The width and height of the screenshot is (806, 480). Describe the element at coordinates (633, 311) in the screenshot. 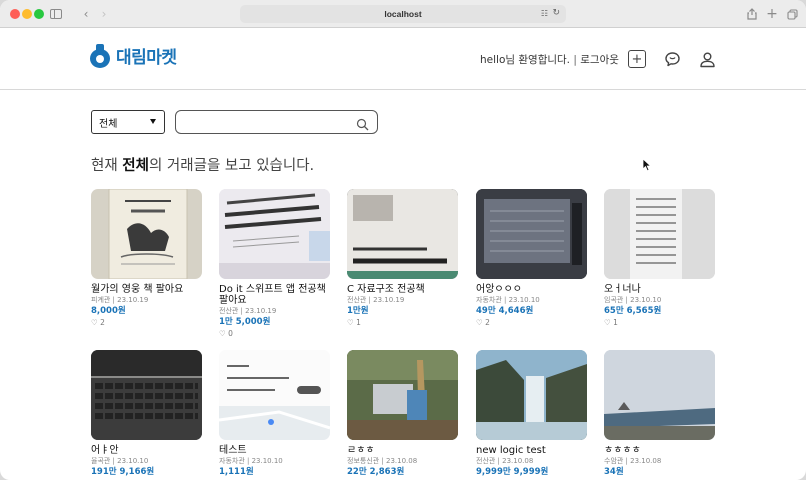

I see `product-price: 65만 6,565원` at that location.